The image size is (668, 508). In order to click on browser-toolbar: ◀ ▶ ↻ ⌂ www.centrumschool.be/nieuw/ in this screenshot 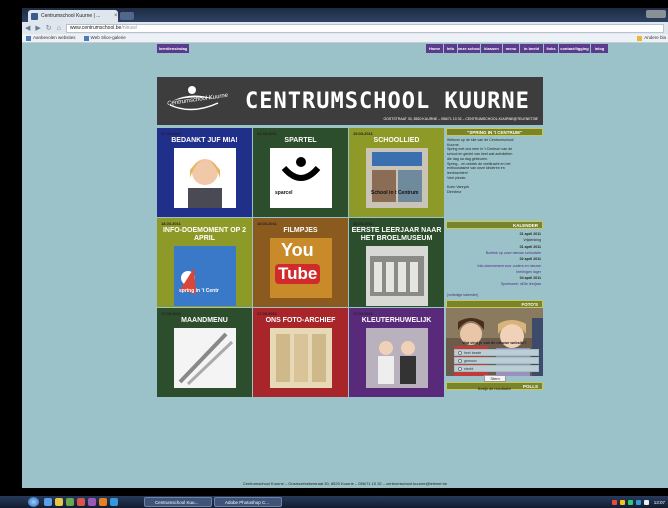, I will do `click(345, 28)`.